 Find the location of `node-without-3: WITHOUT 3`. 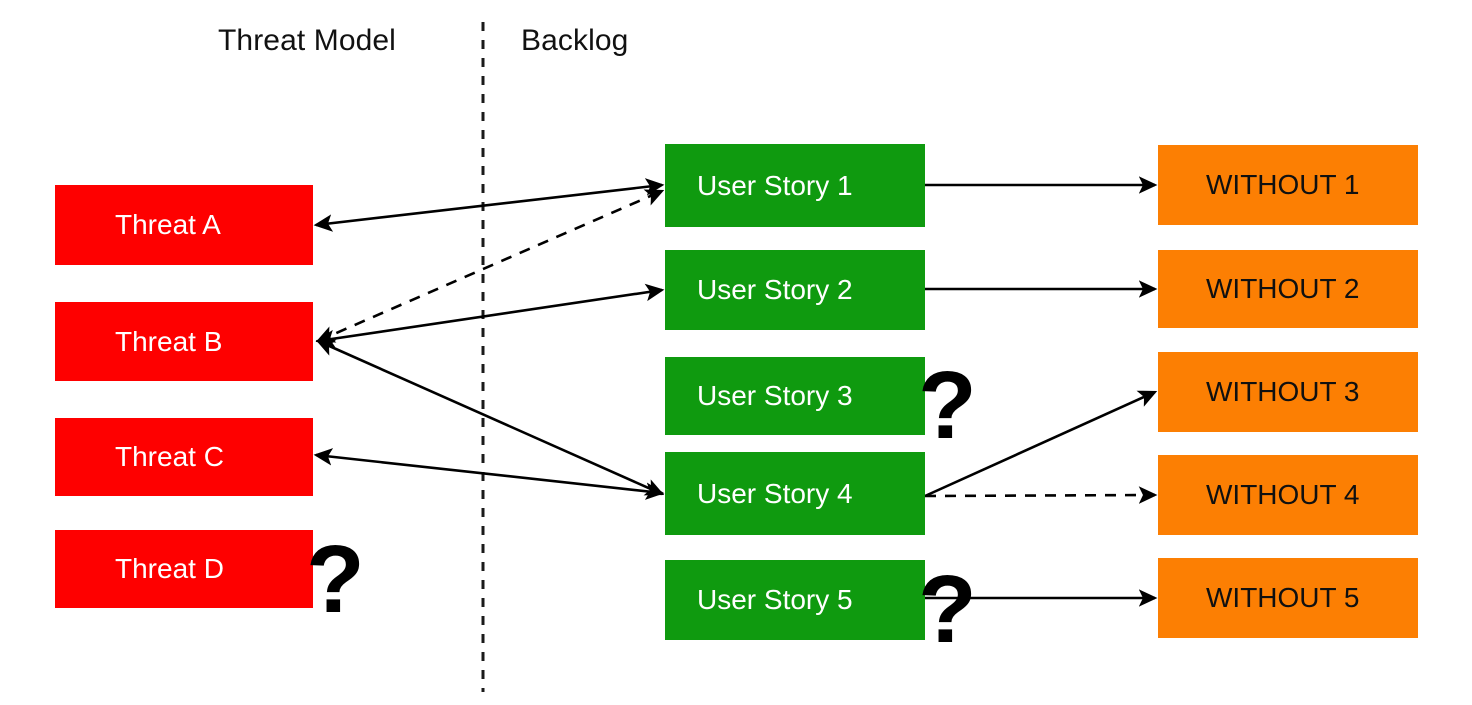

node-without-3: WITHOUT 3 is located at coordinates (1288, 392).